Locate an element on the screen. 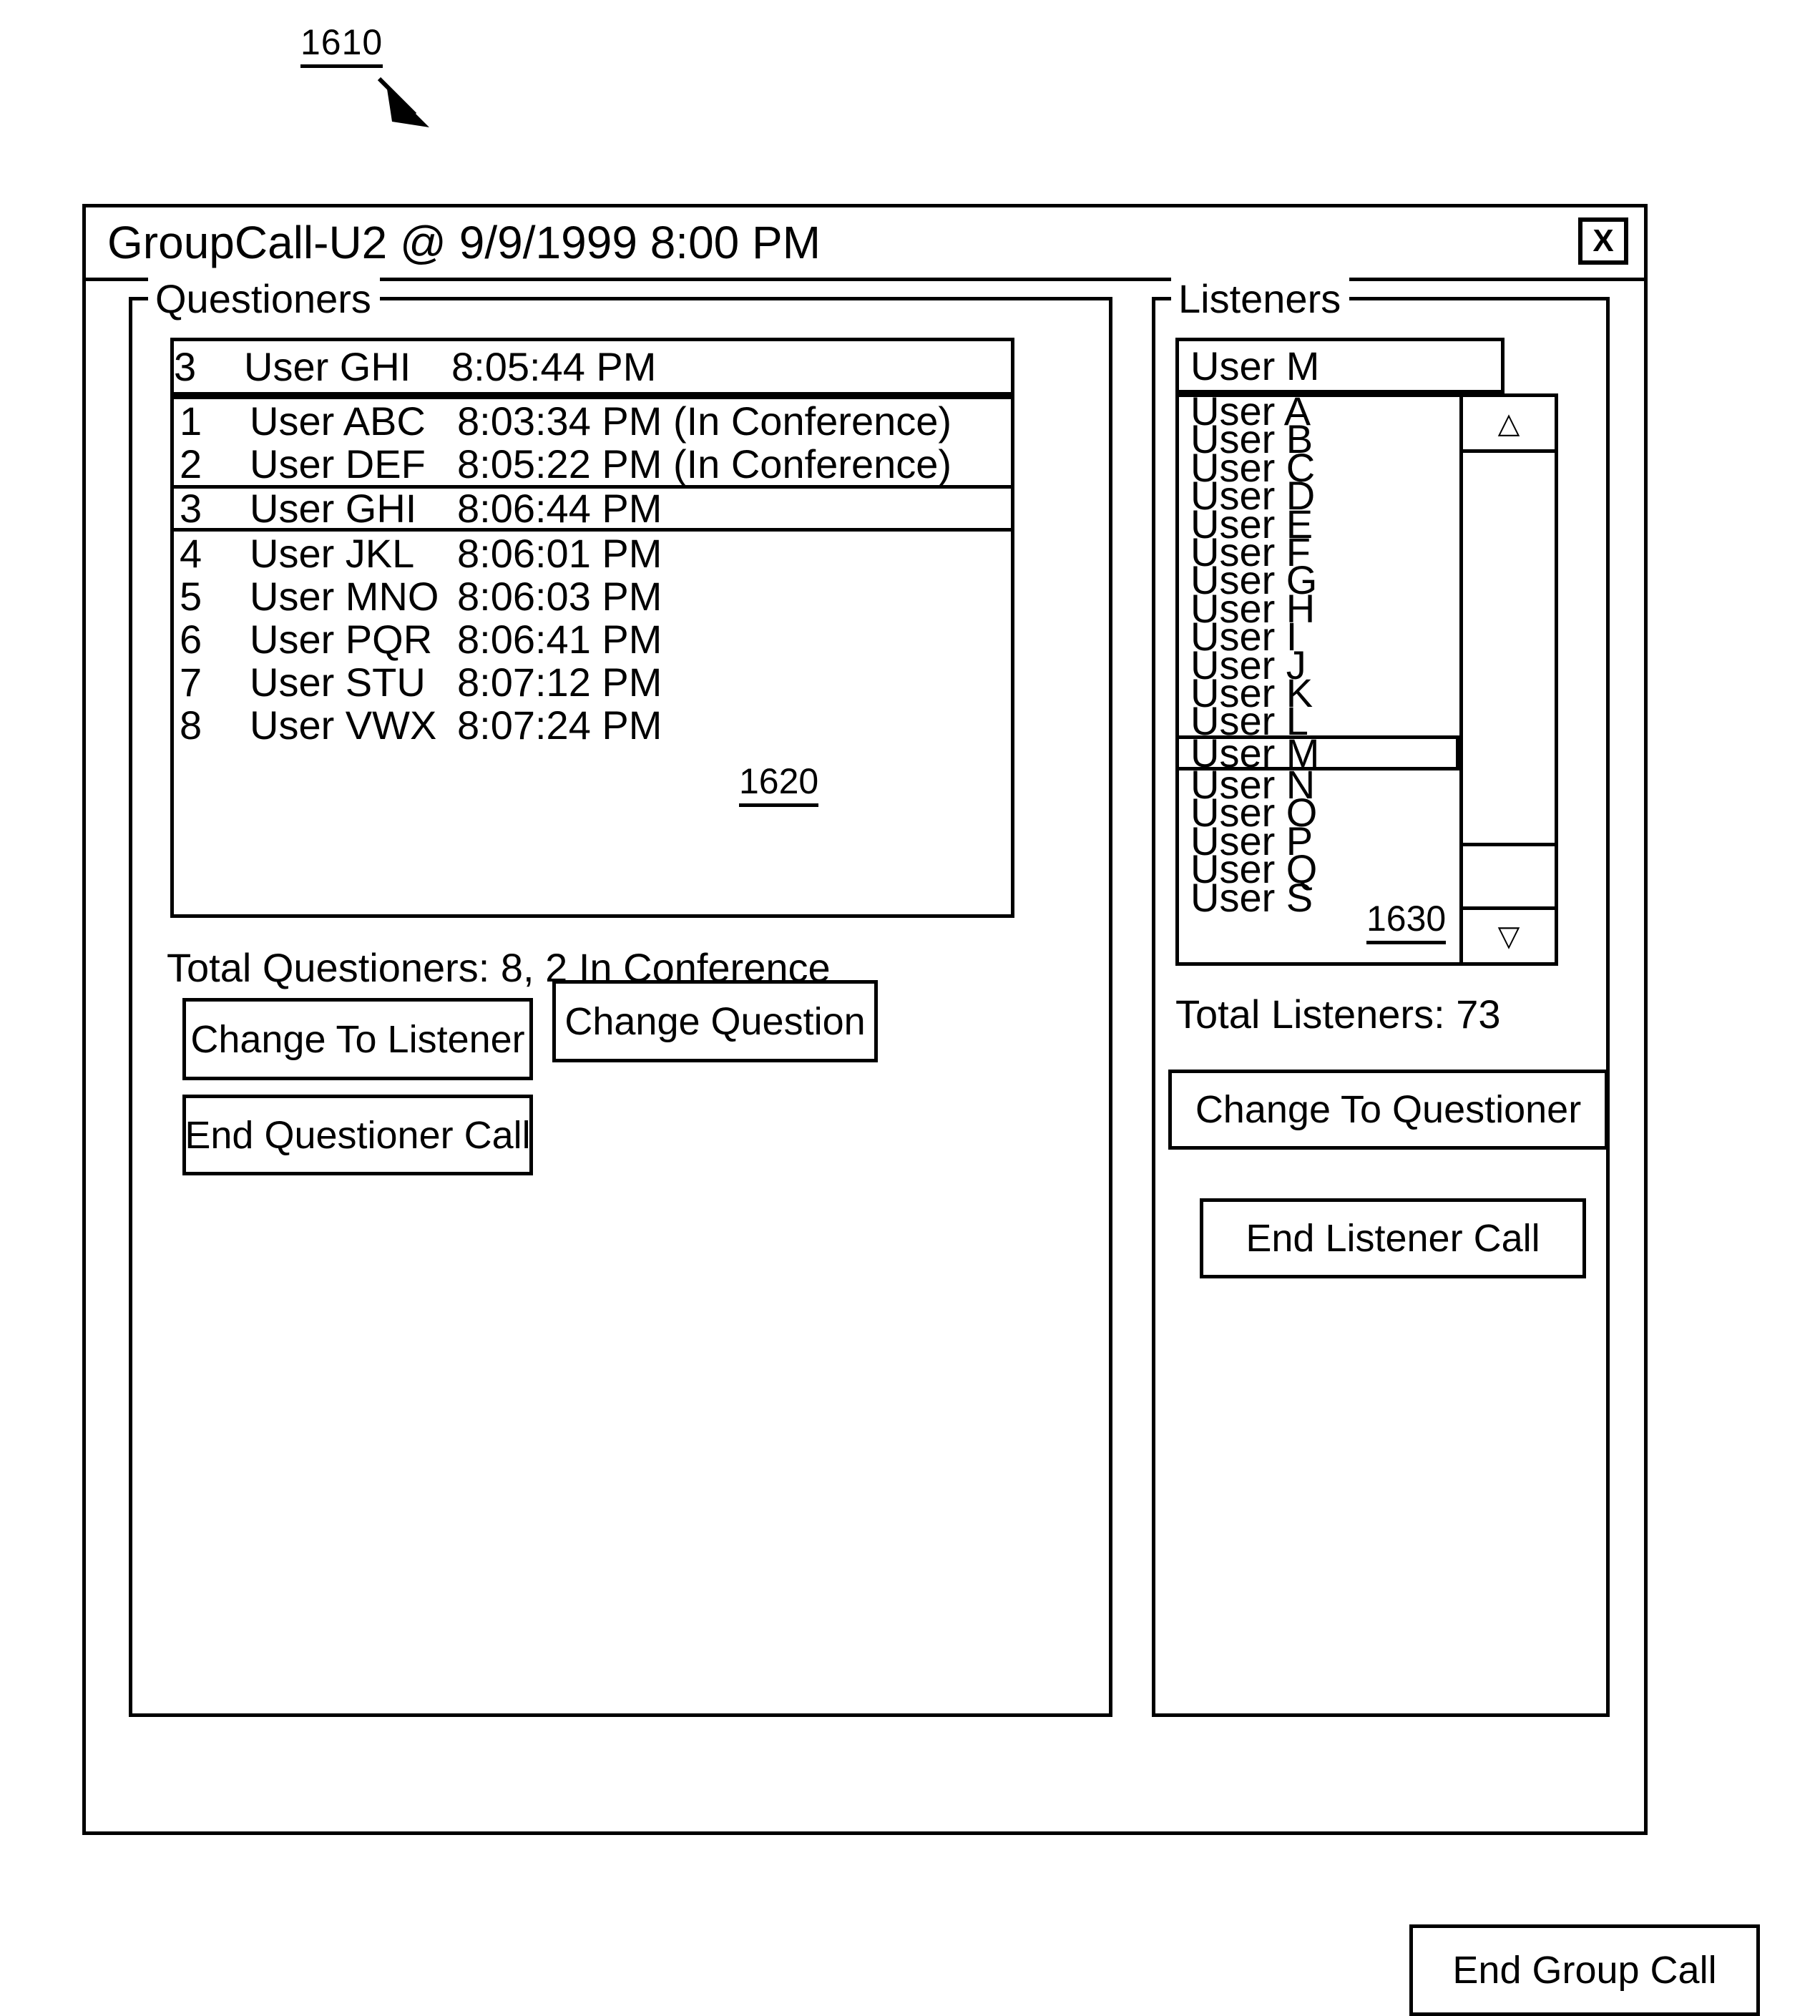  row-time: 8:06:01 PM is located at coordinates (559, 553).